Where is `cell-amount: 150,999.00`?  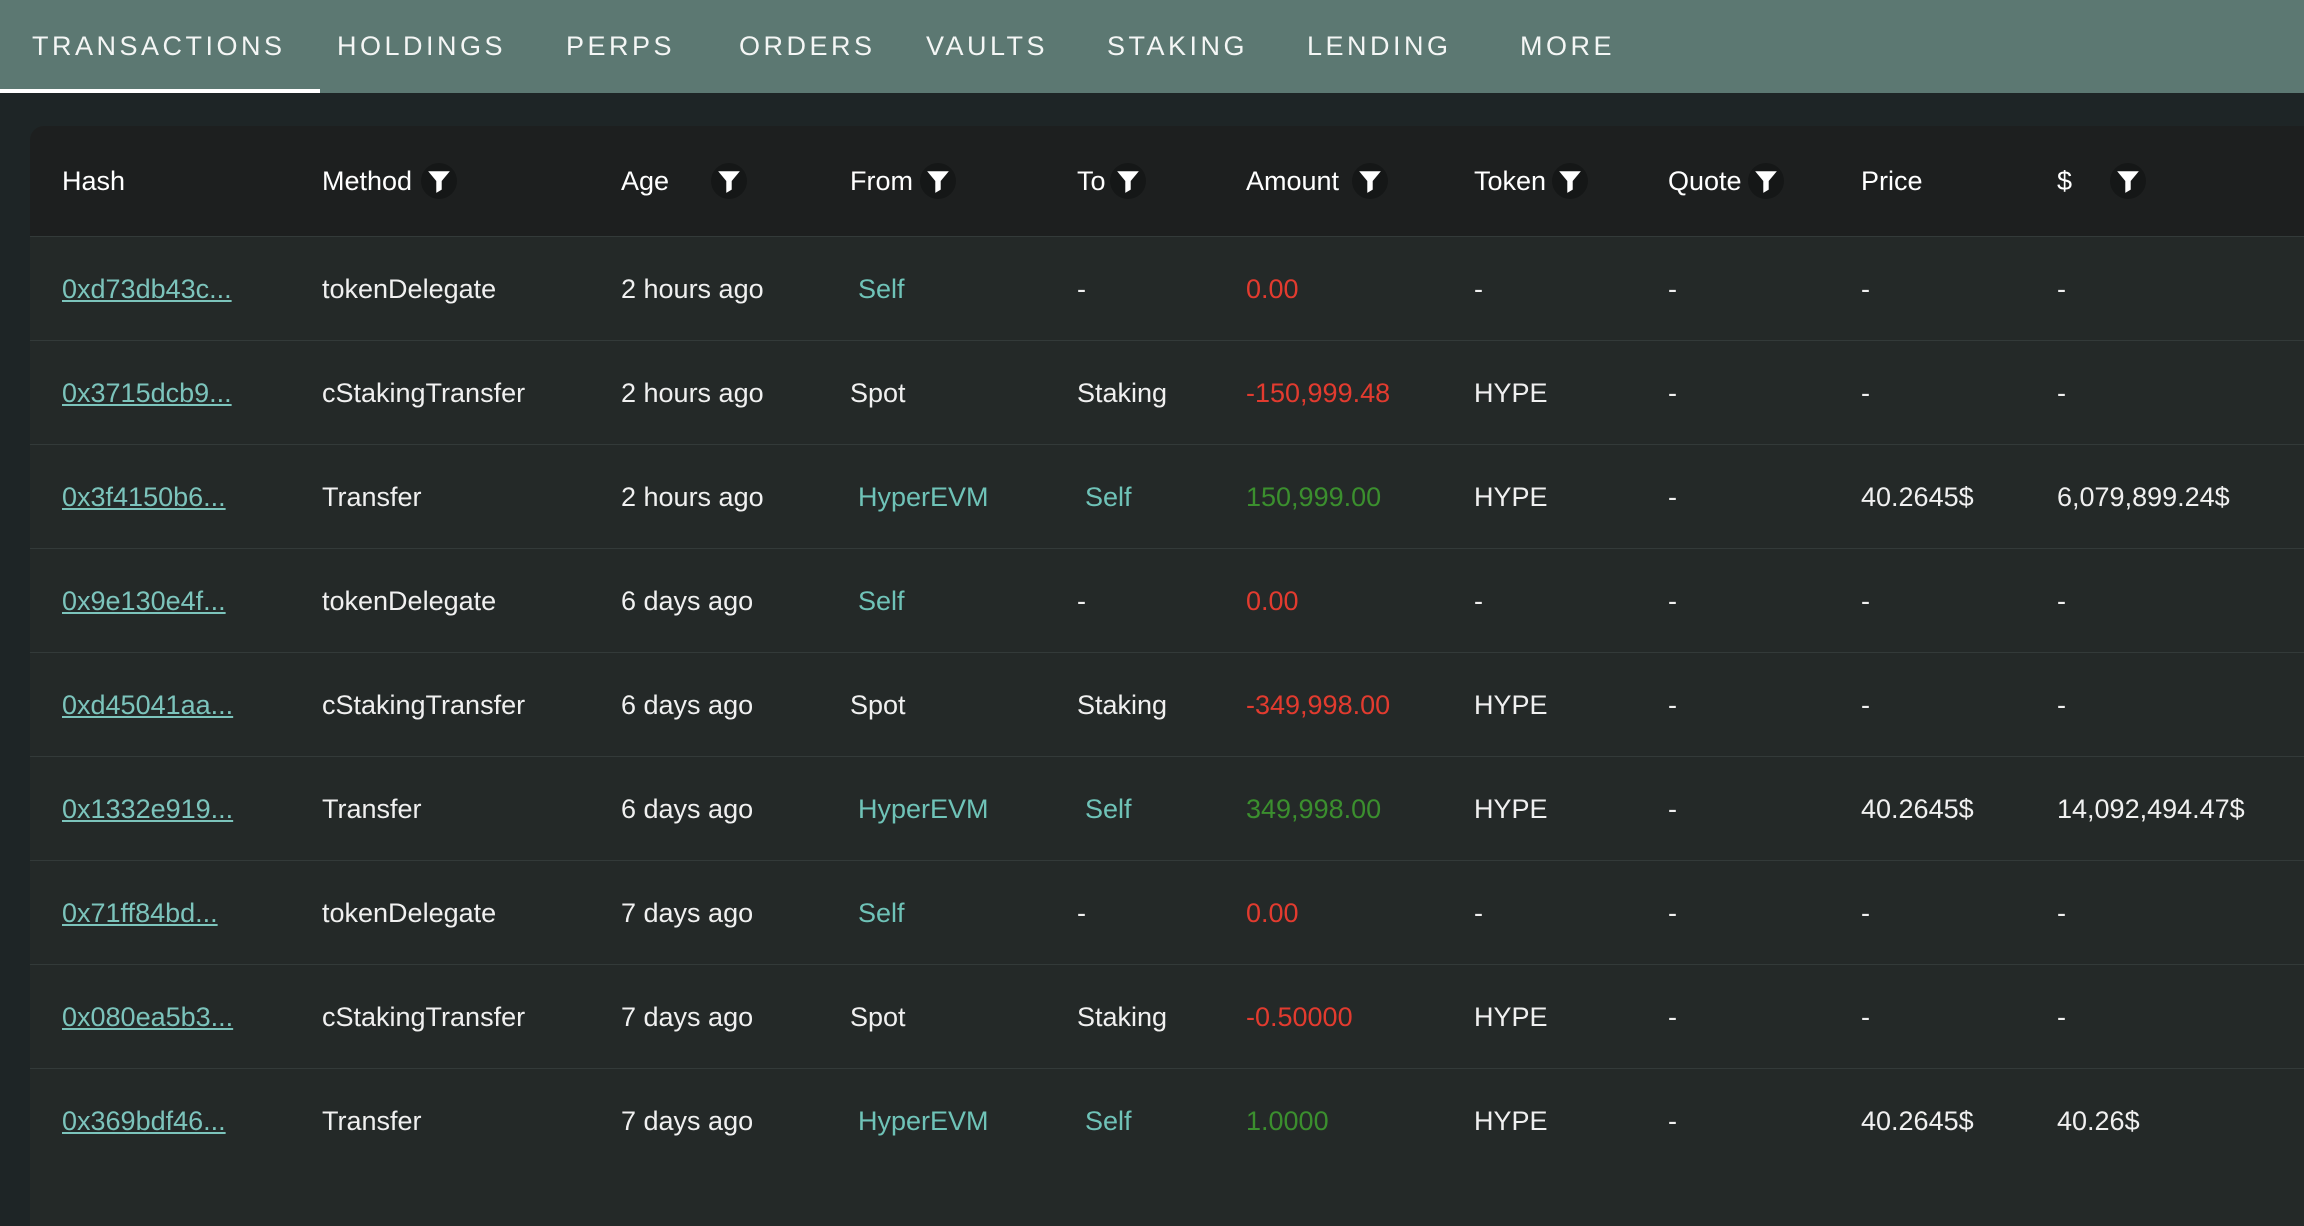 cell-amount: 150,999.00 is located at coordinates (1314, 497).